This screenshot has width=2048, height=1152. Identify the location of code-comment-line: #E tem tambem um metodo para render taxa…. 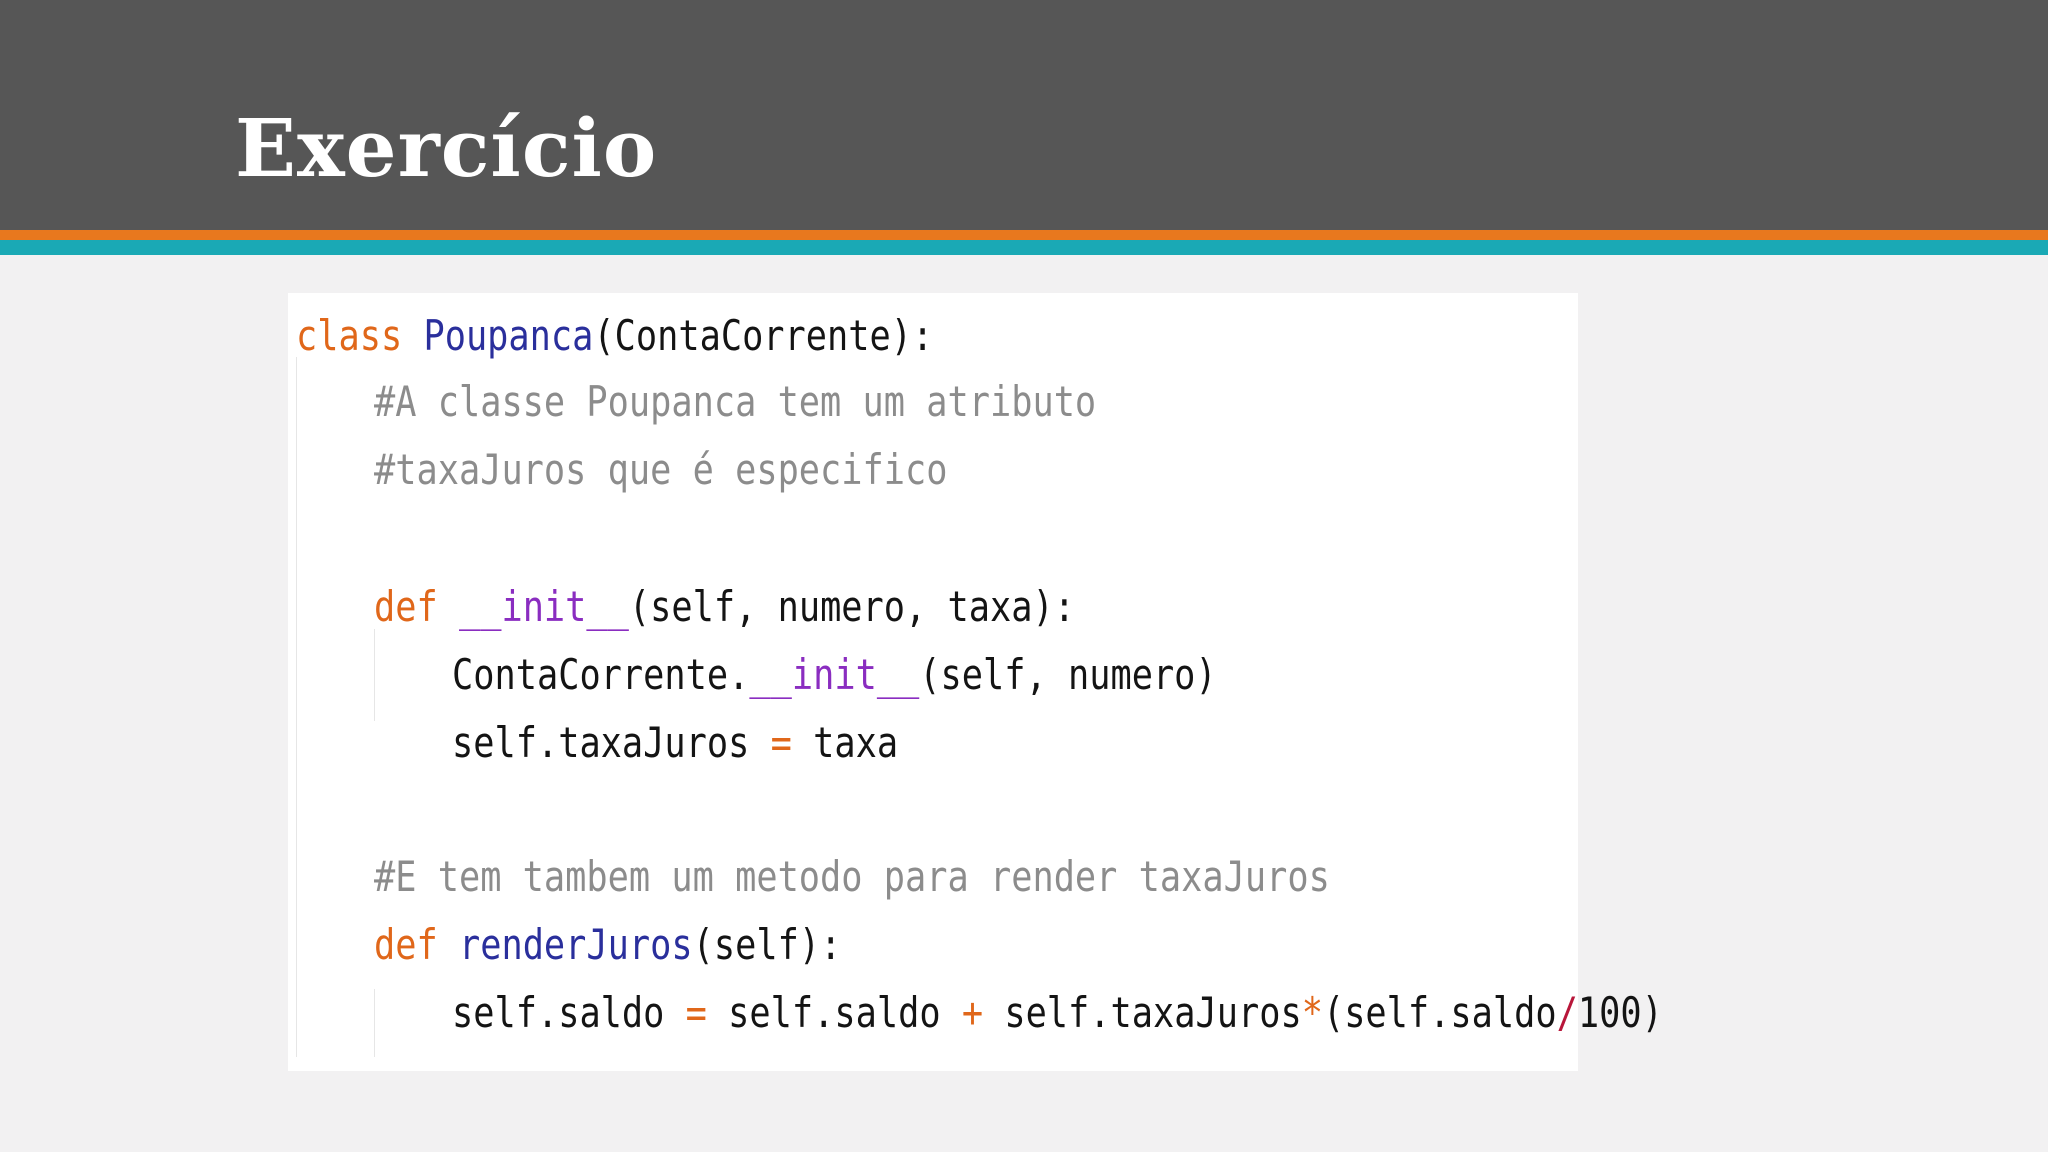
(852, 876).